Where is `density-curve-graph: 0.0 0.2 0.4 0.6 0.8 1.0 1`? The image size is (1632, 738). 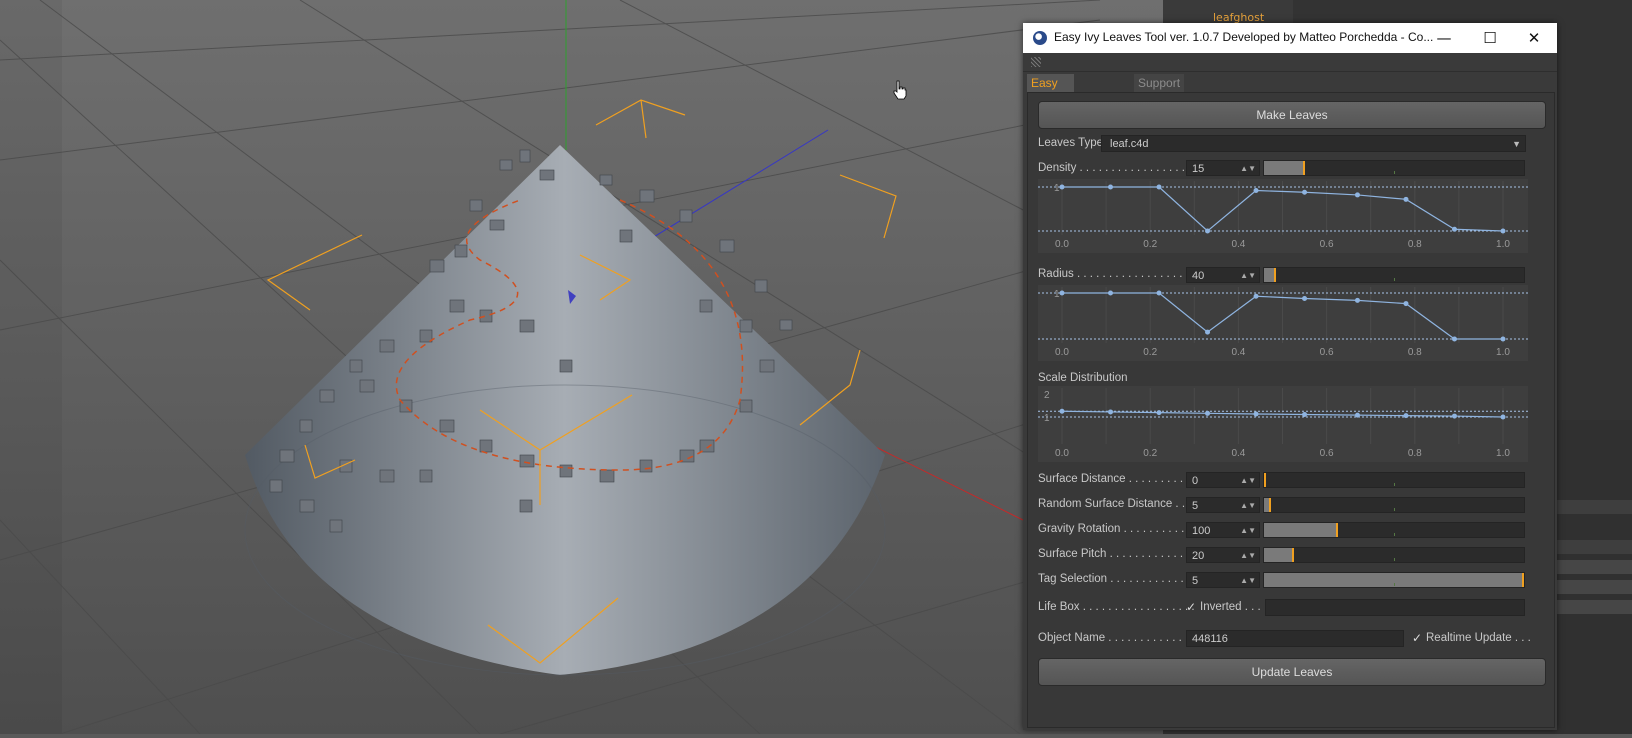
density-curve-graph: 0.0 0.2 0.4 0.6 0.8 1.0 1 is located at coordinates (1283, 216).